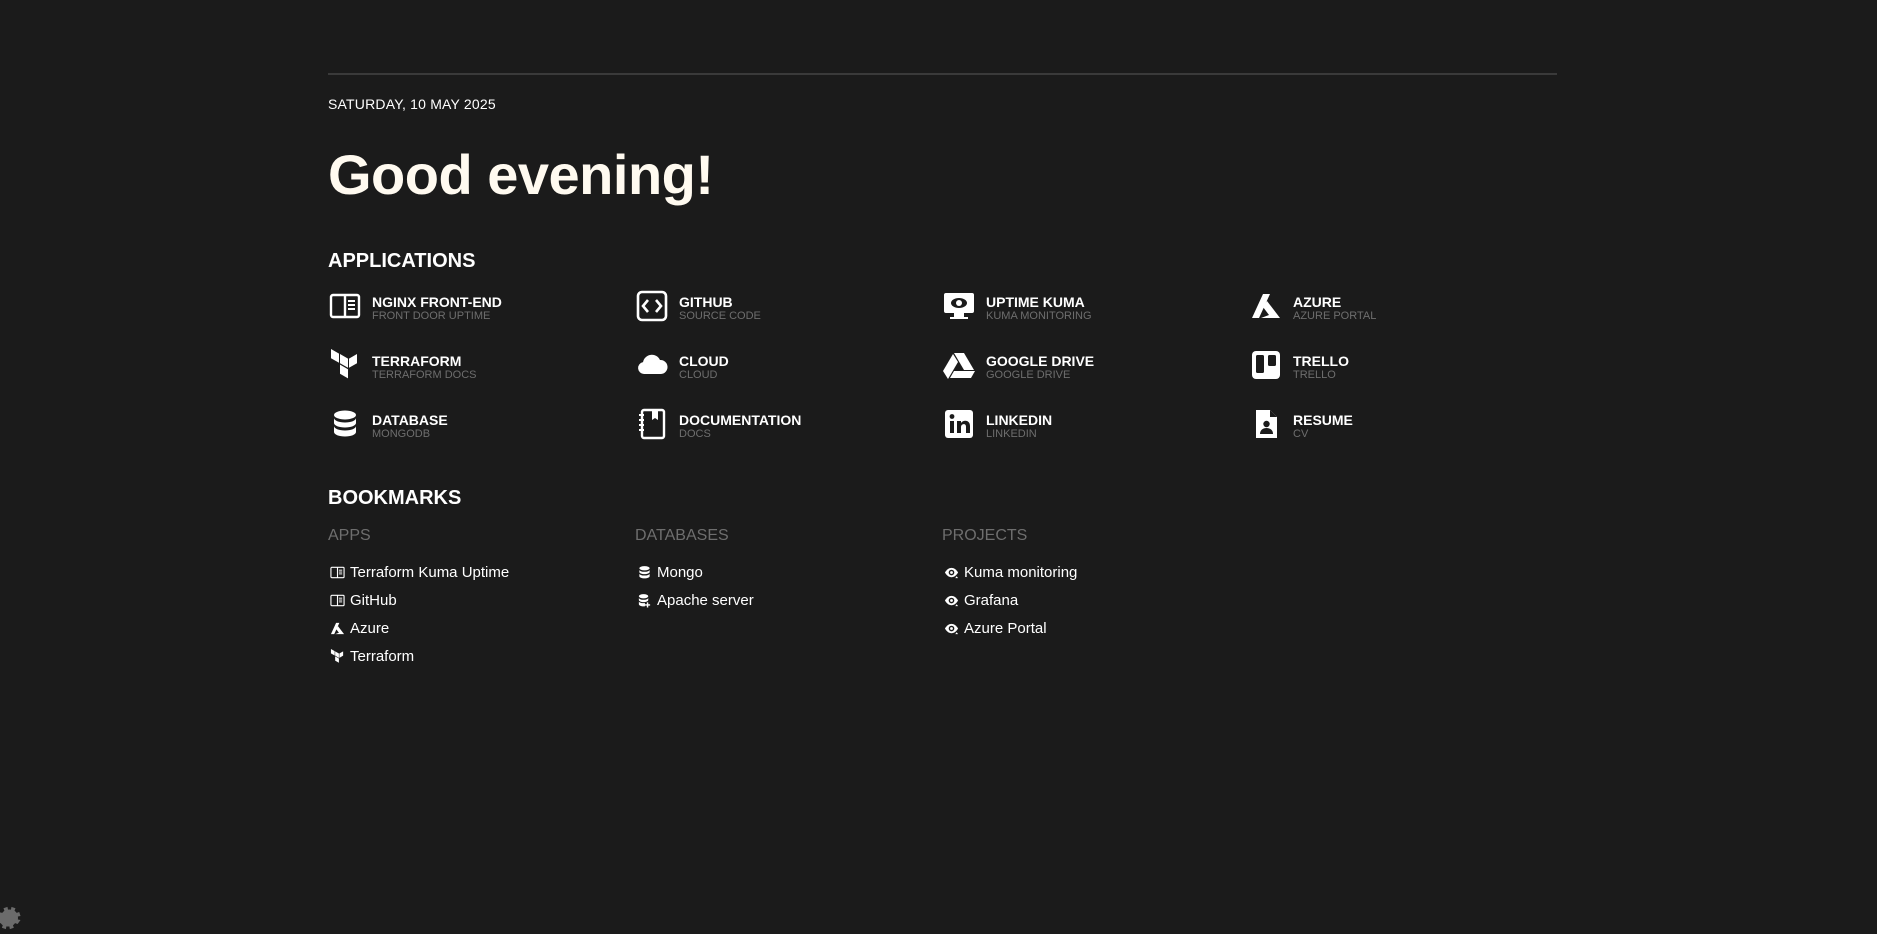 This screenshot has height=934, width=1877. What do you see at coordinates (644, 600) in the screenshot?
I see `database-plus-icon` at bounding box center [644, 600].